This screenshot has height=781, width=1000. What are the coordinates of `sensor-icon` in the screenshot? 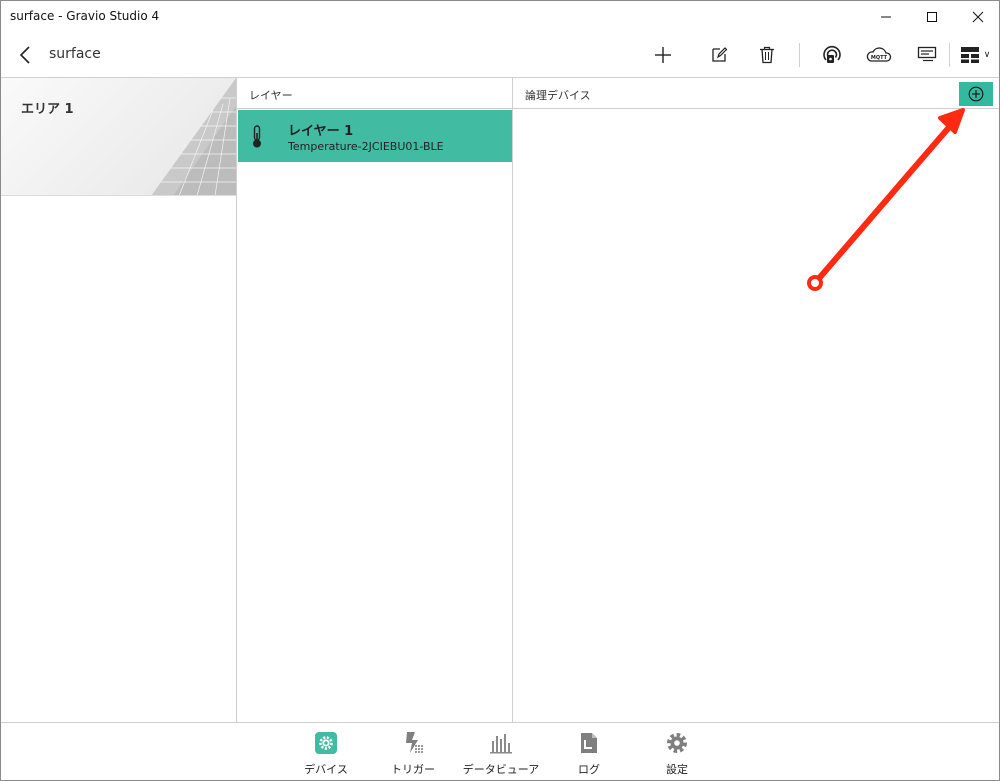 It's located at (832, 54).